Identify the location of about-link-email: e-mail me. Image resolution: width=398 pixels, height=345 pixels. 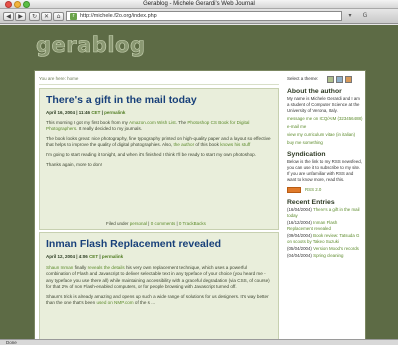
(325, 127).